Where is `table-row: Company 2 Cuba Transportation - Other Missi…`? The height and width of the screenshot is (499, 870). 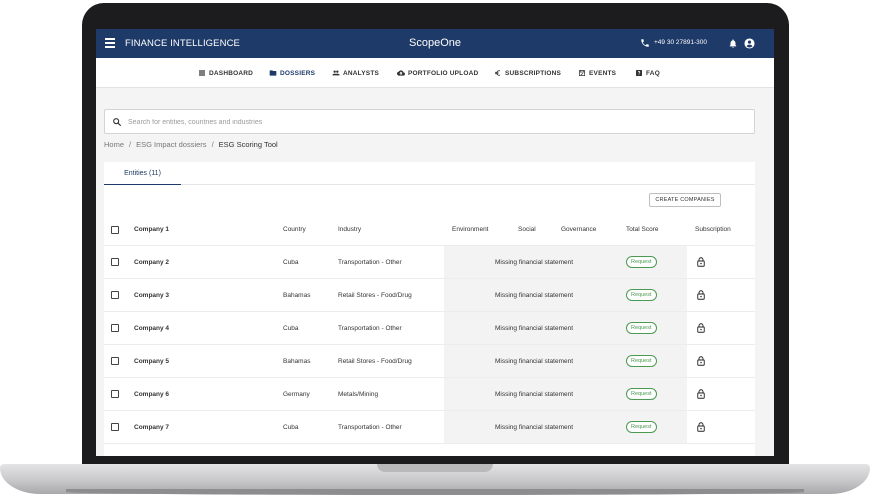
table-row: Company 2 Cuba Transportation - Other Missi… is located at coordinates (429, 262).